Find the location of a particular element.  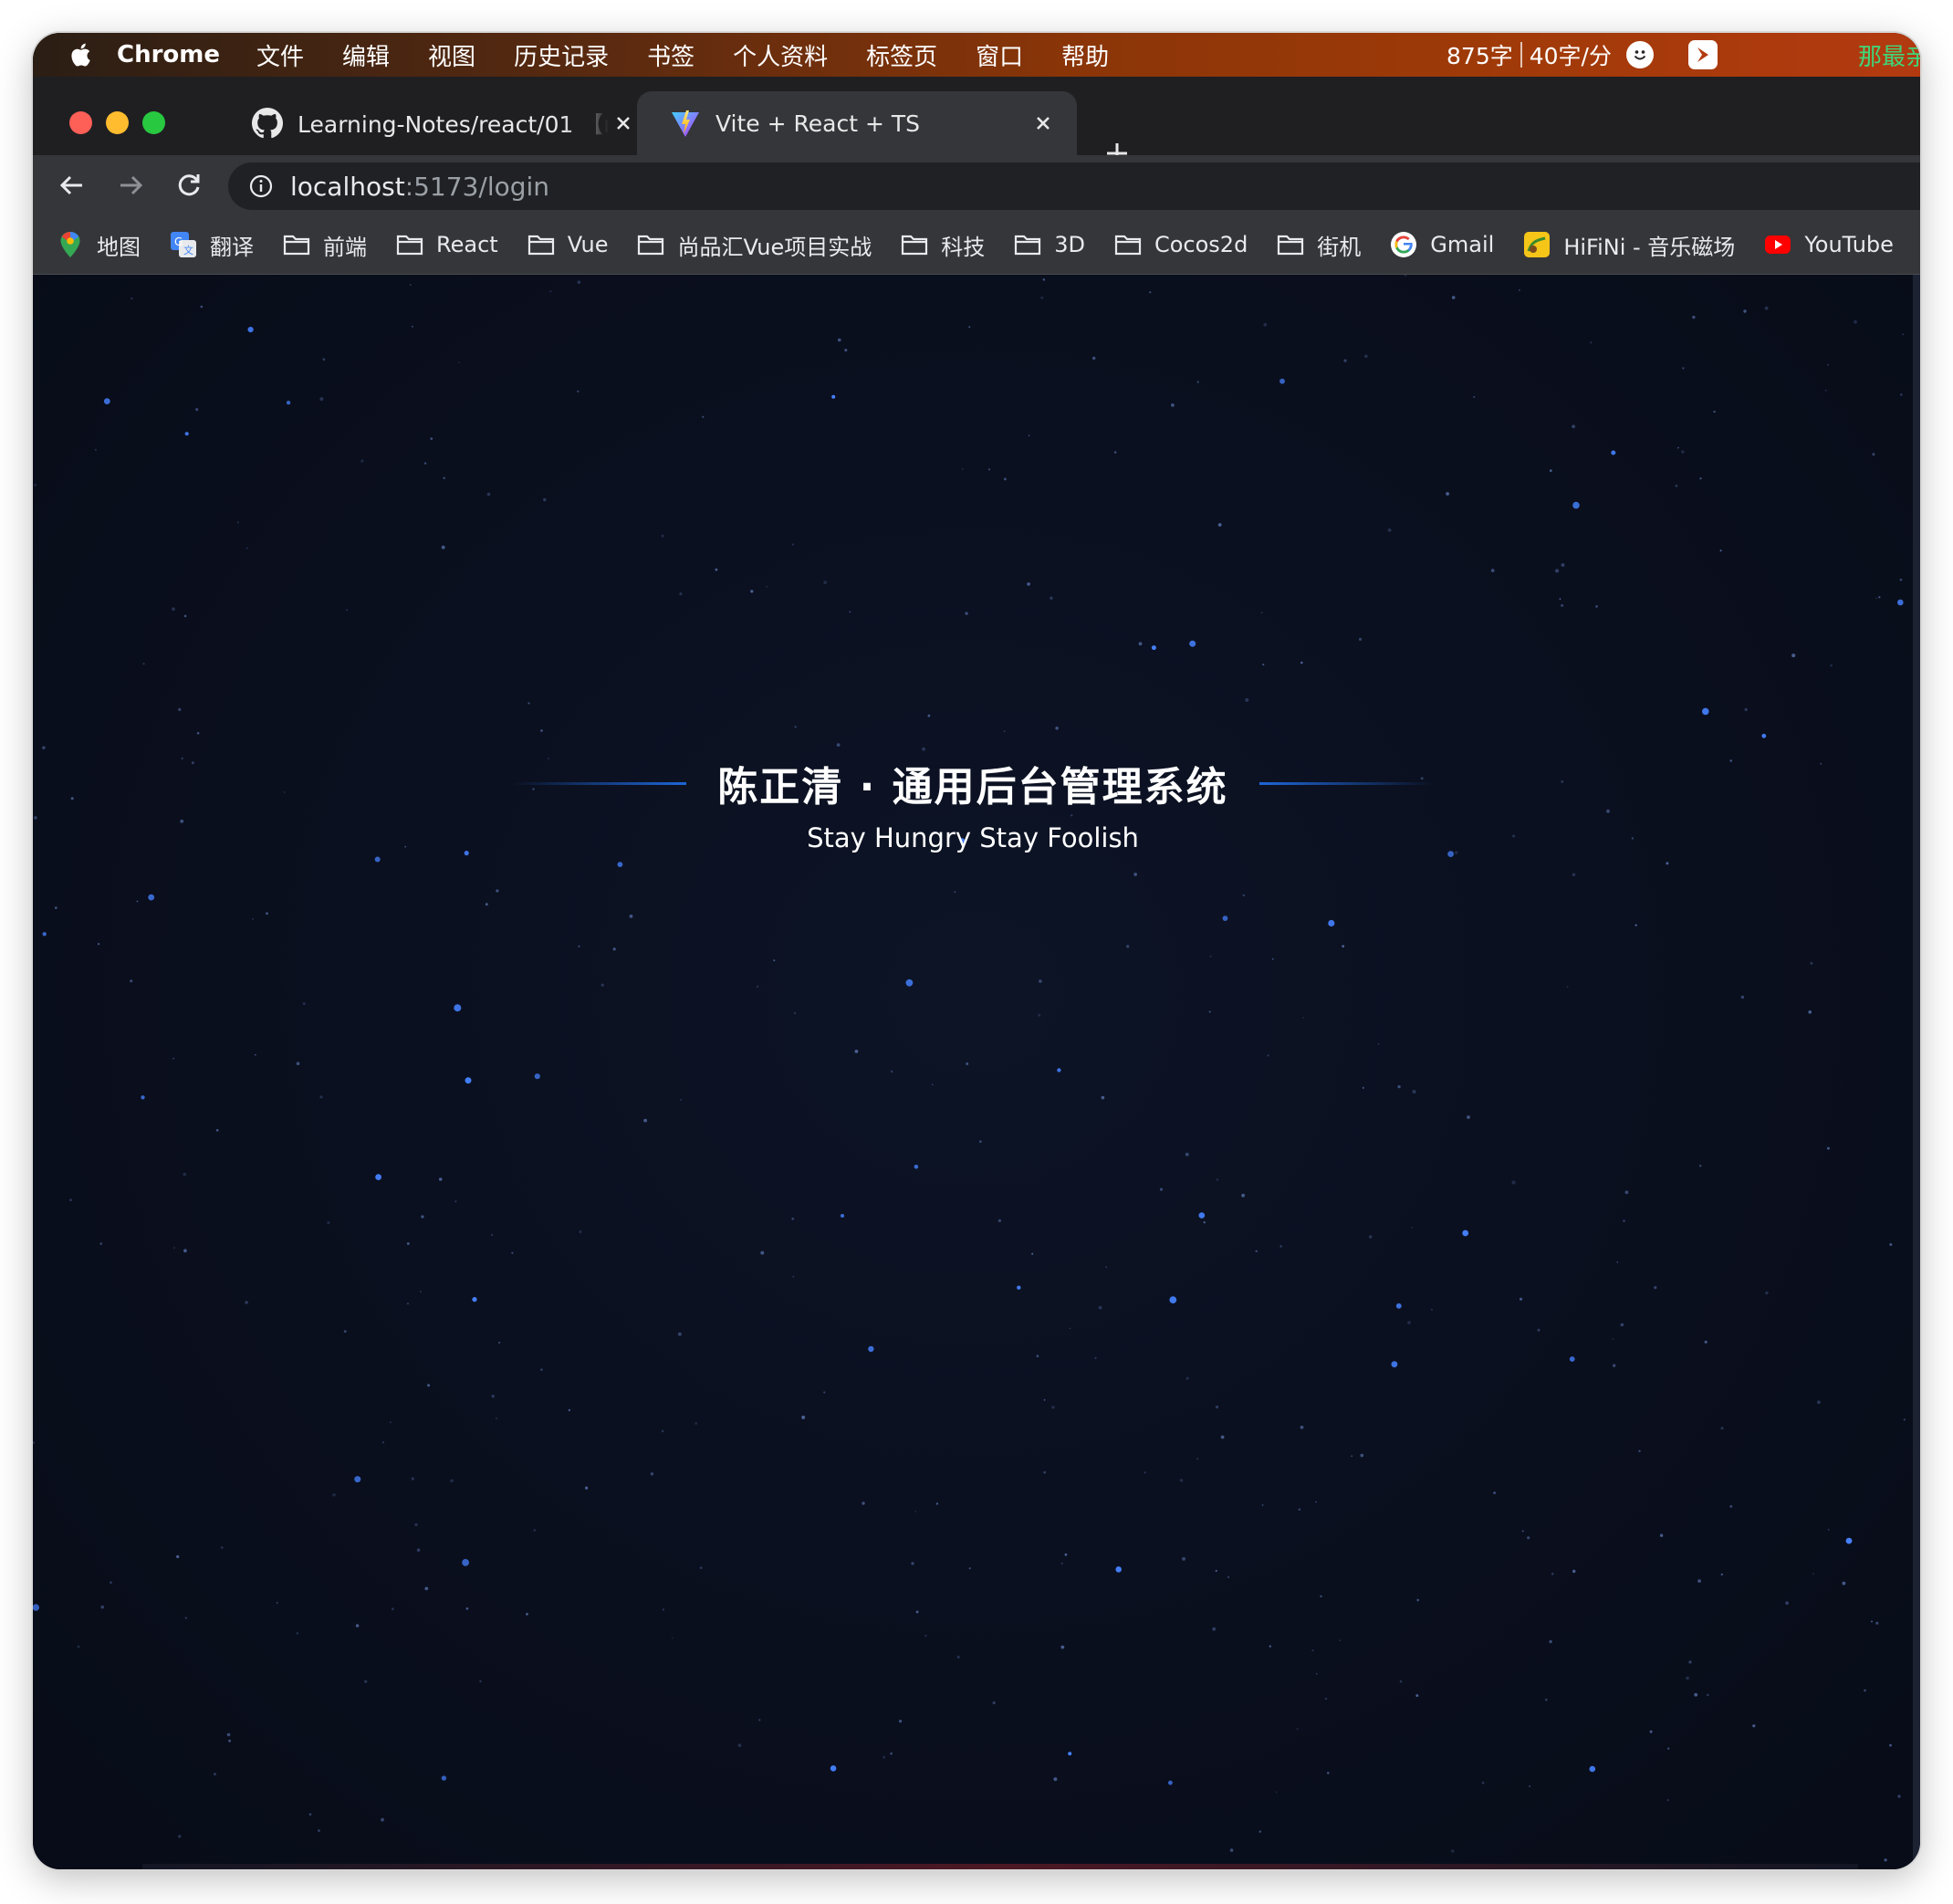

bookmark-hifini: HiFiNi - 音乐磁场 is located at coordinates (1629, 245).